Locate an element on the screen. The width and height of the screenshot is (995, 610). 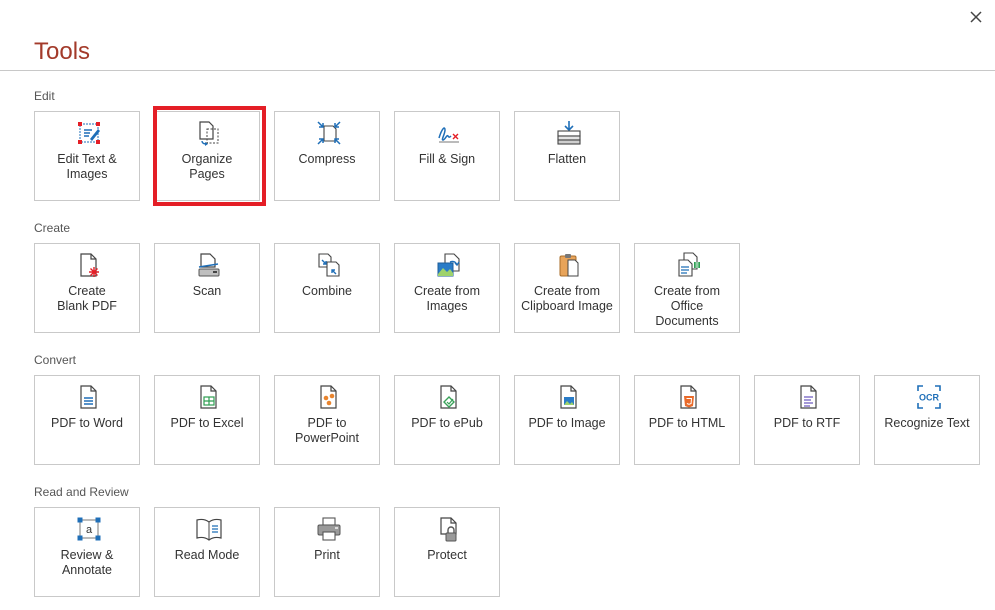
ocr-icon-text: OCR is located at coordinates (929, 398).